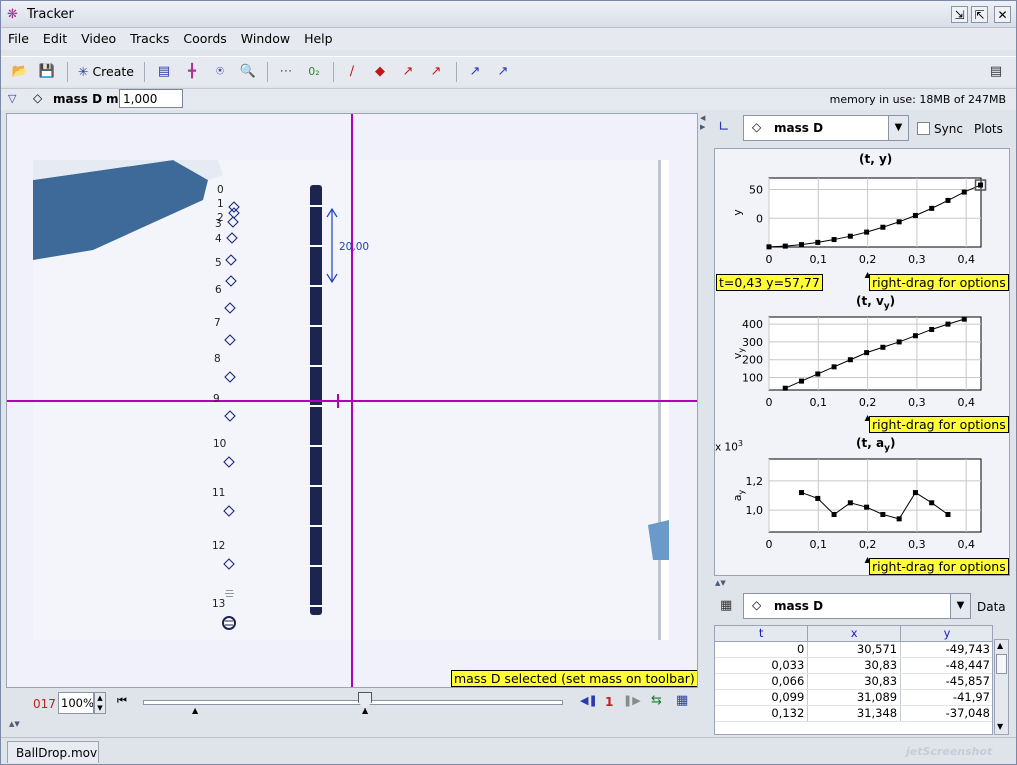 This screenshot has height=765, width=1017. What do you see at coordinates (380, 72) in the screenshot?
I see `position-icon: ◆` at bounding box center [380, 72].